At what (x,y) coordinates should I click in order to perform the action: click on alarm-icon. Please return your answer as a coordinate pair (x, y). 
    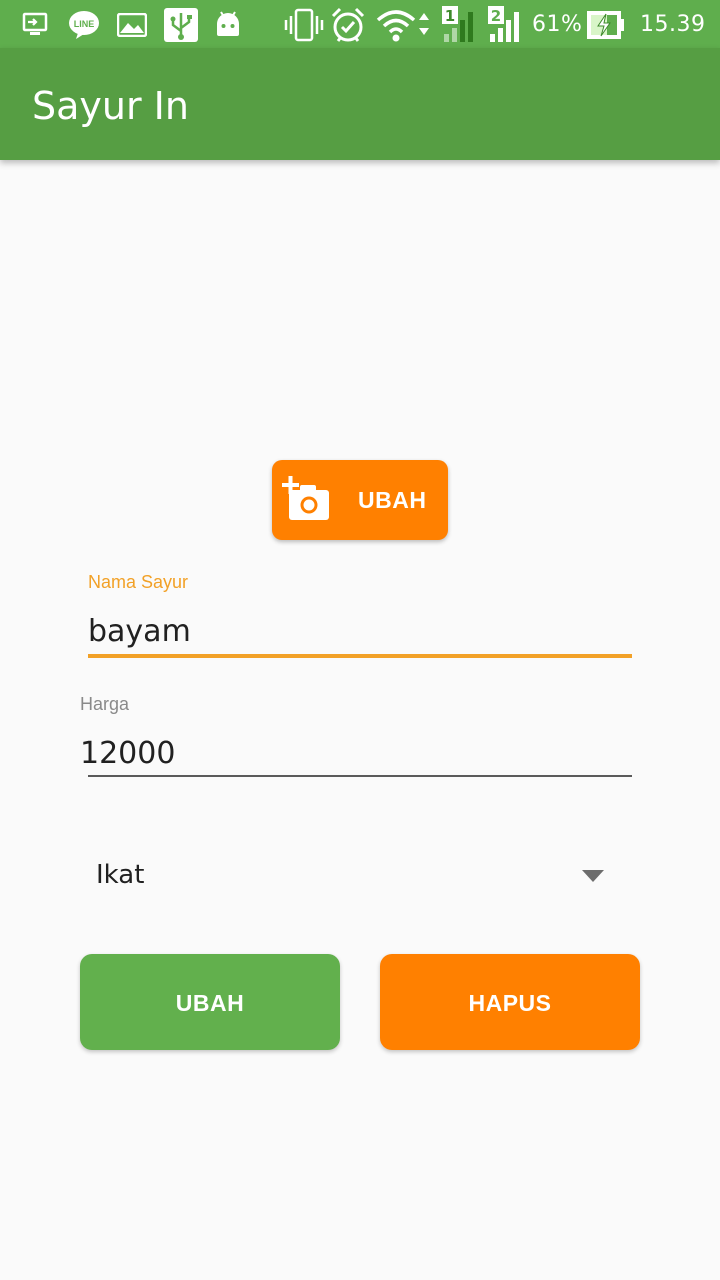
    Looking at the image, I should click on (348, 24).